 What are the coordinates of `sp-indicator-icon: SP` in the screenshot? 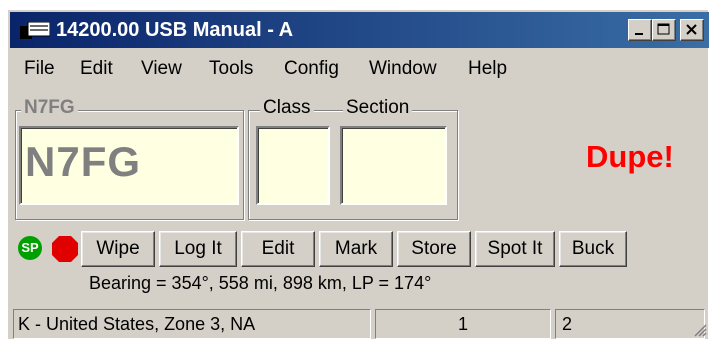 It's located at (30, 248).